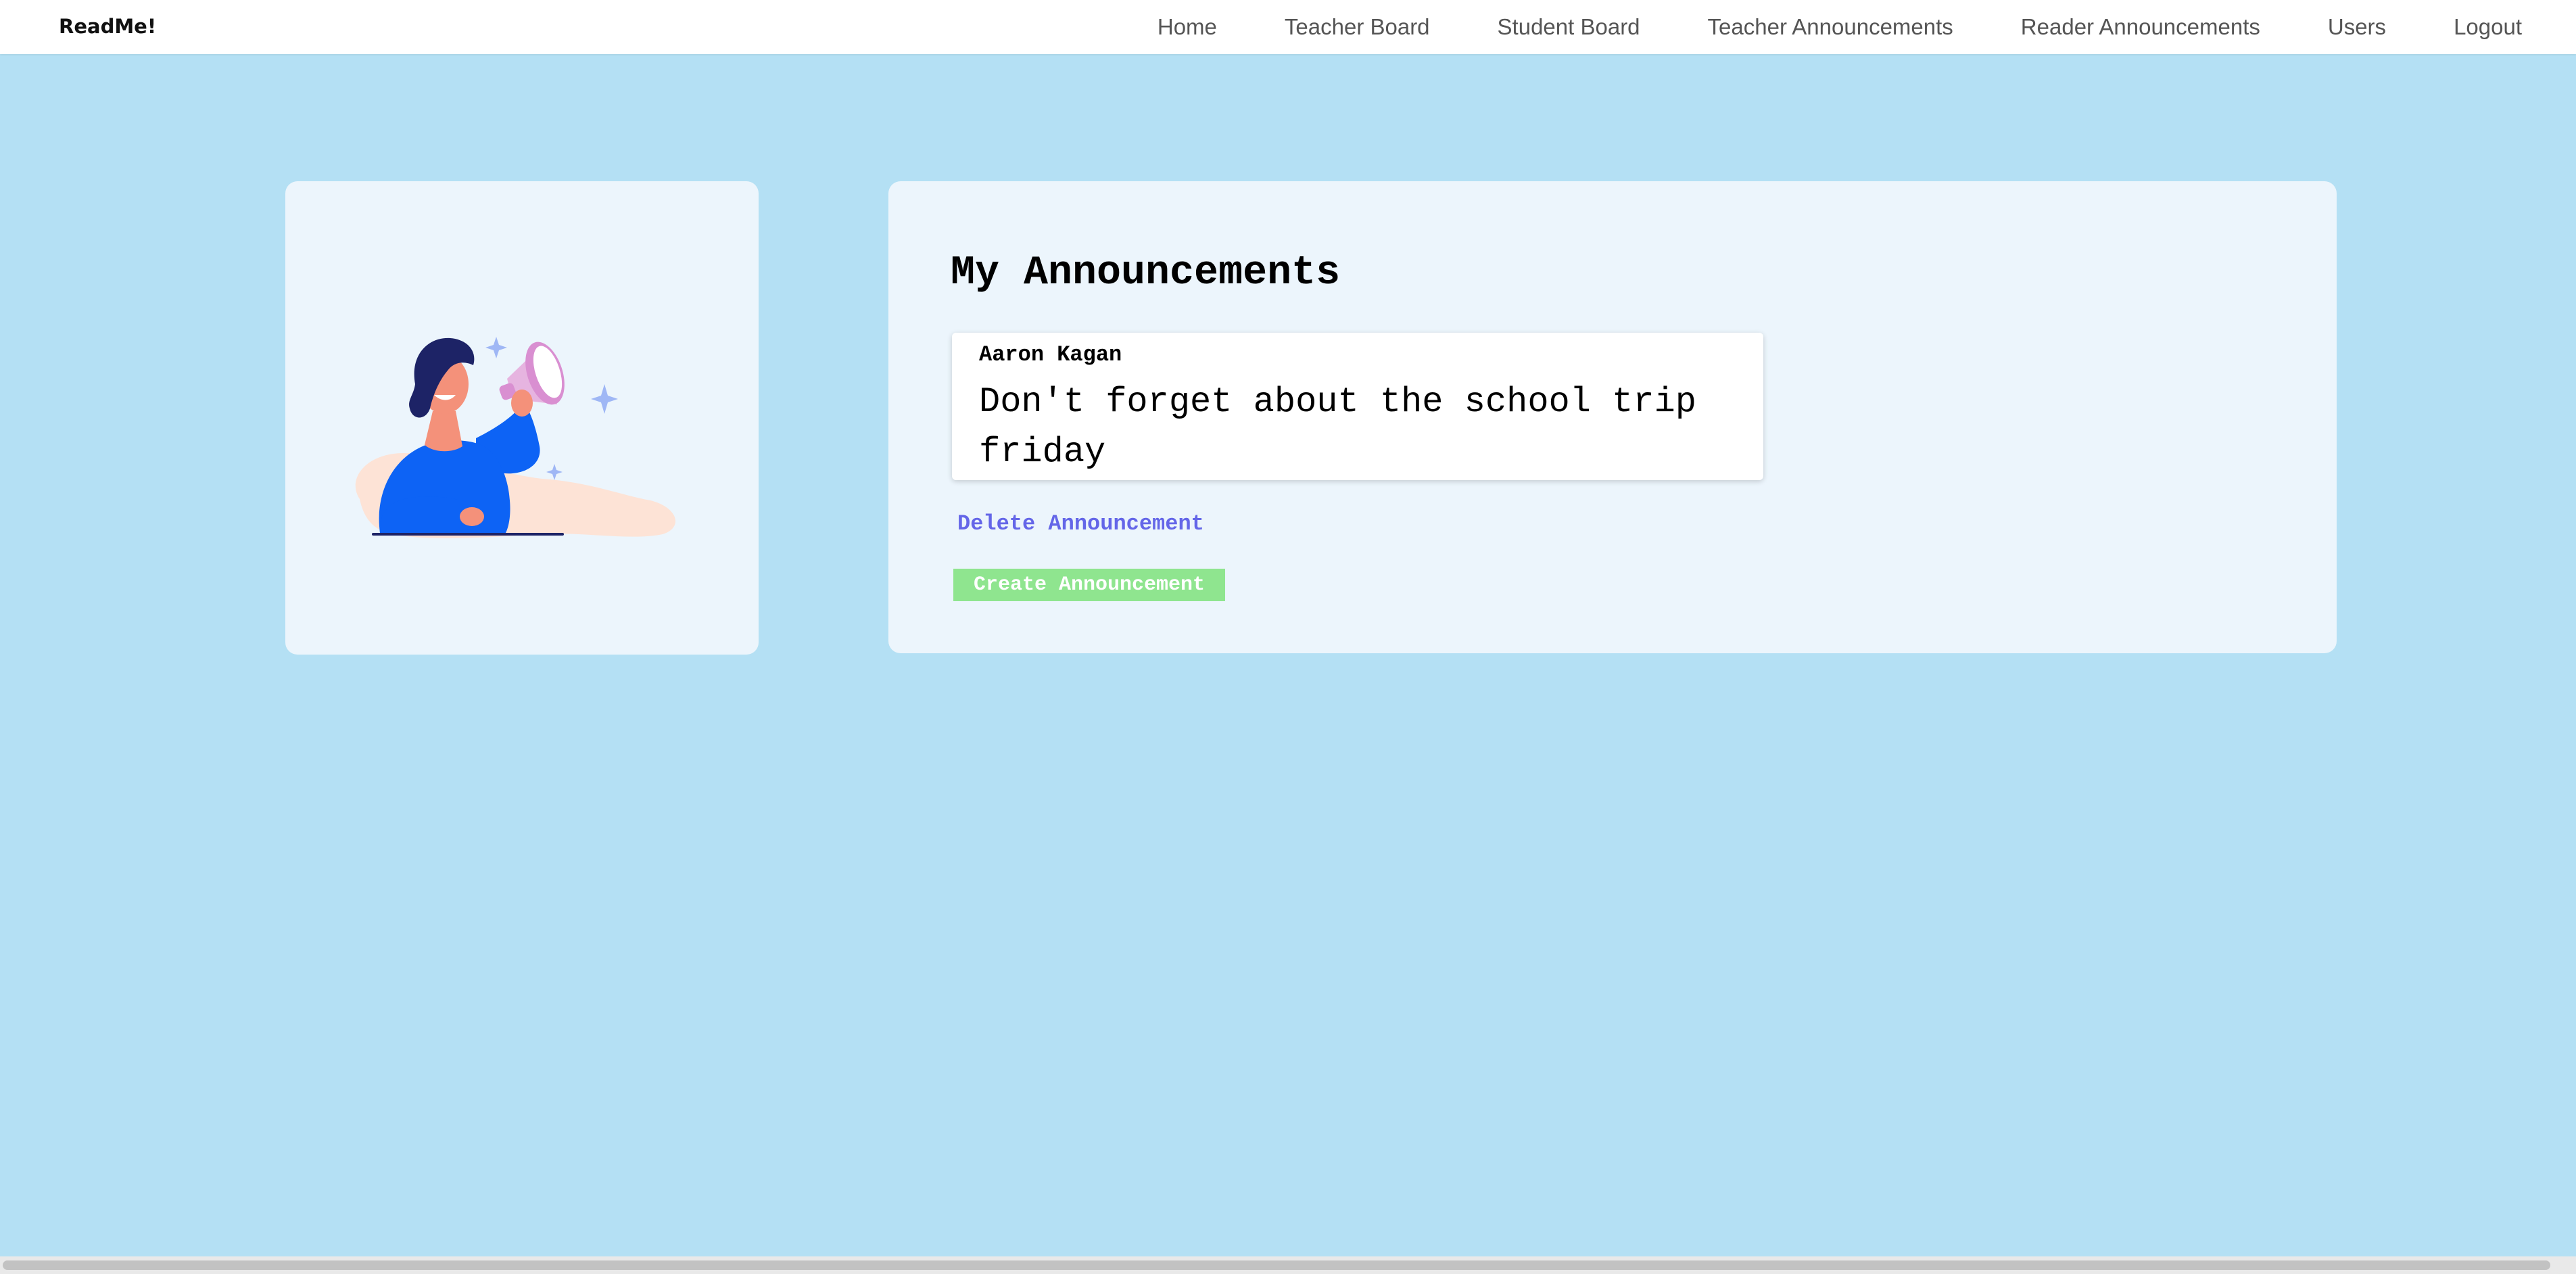  What do you see at coordinates (2140, 27) in the screenshot?
I see `nav-reader-announcements-link: Reader Announcements` at bounding box center [2140, 27].